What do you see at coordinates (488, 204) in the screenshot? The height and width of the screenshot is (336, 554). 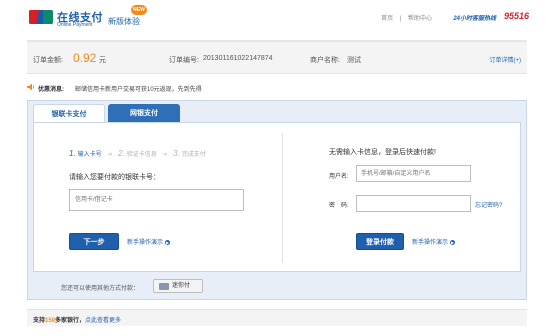 I see `forgot-password-link: 忘记密码?` at bounding box center [488, 204].